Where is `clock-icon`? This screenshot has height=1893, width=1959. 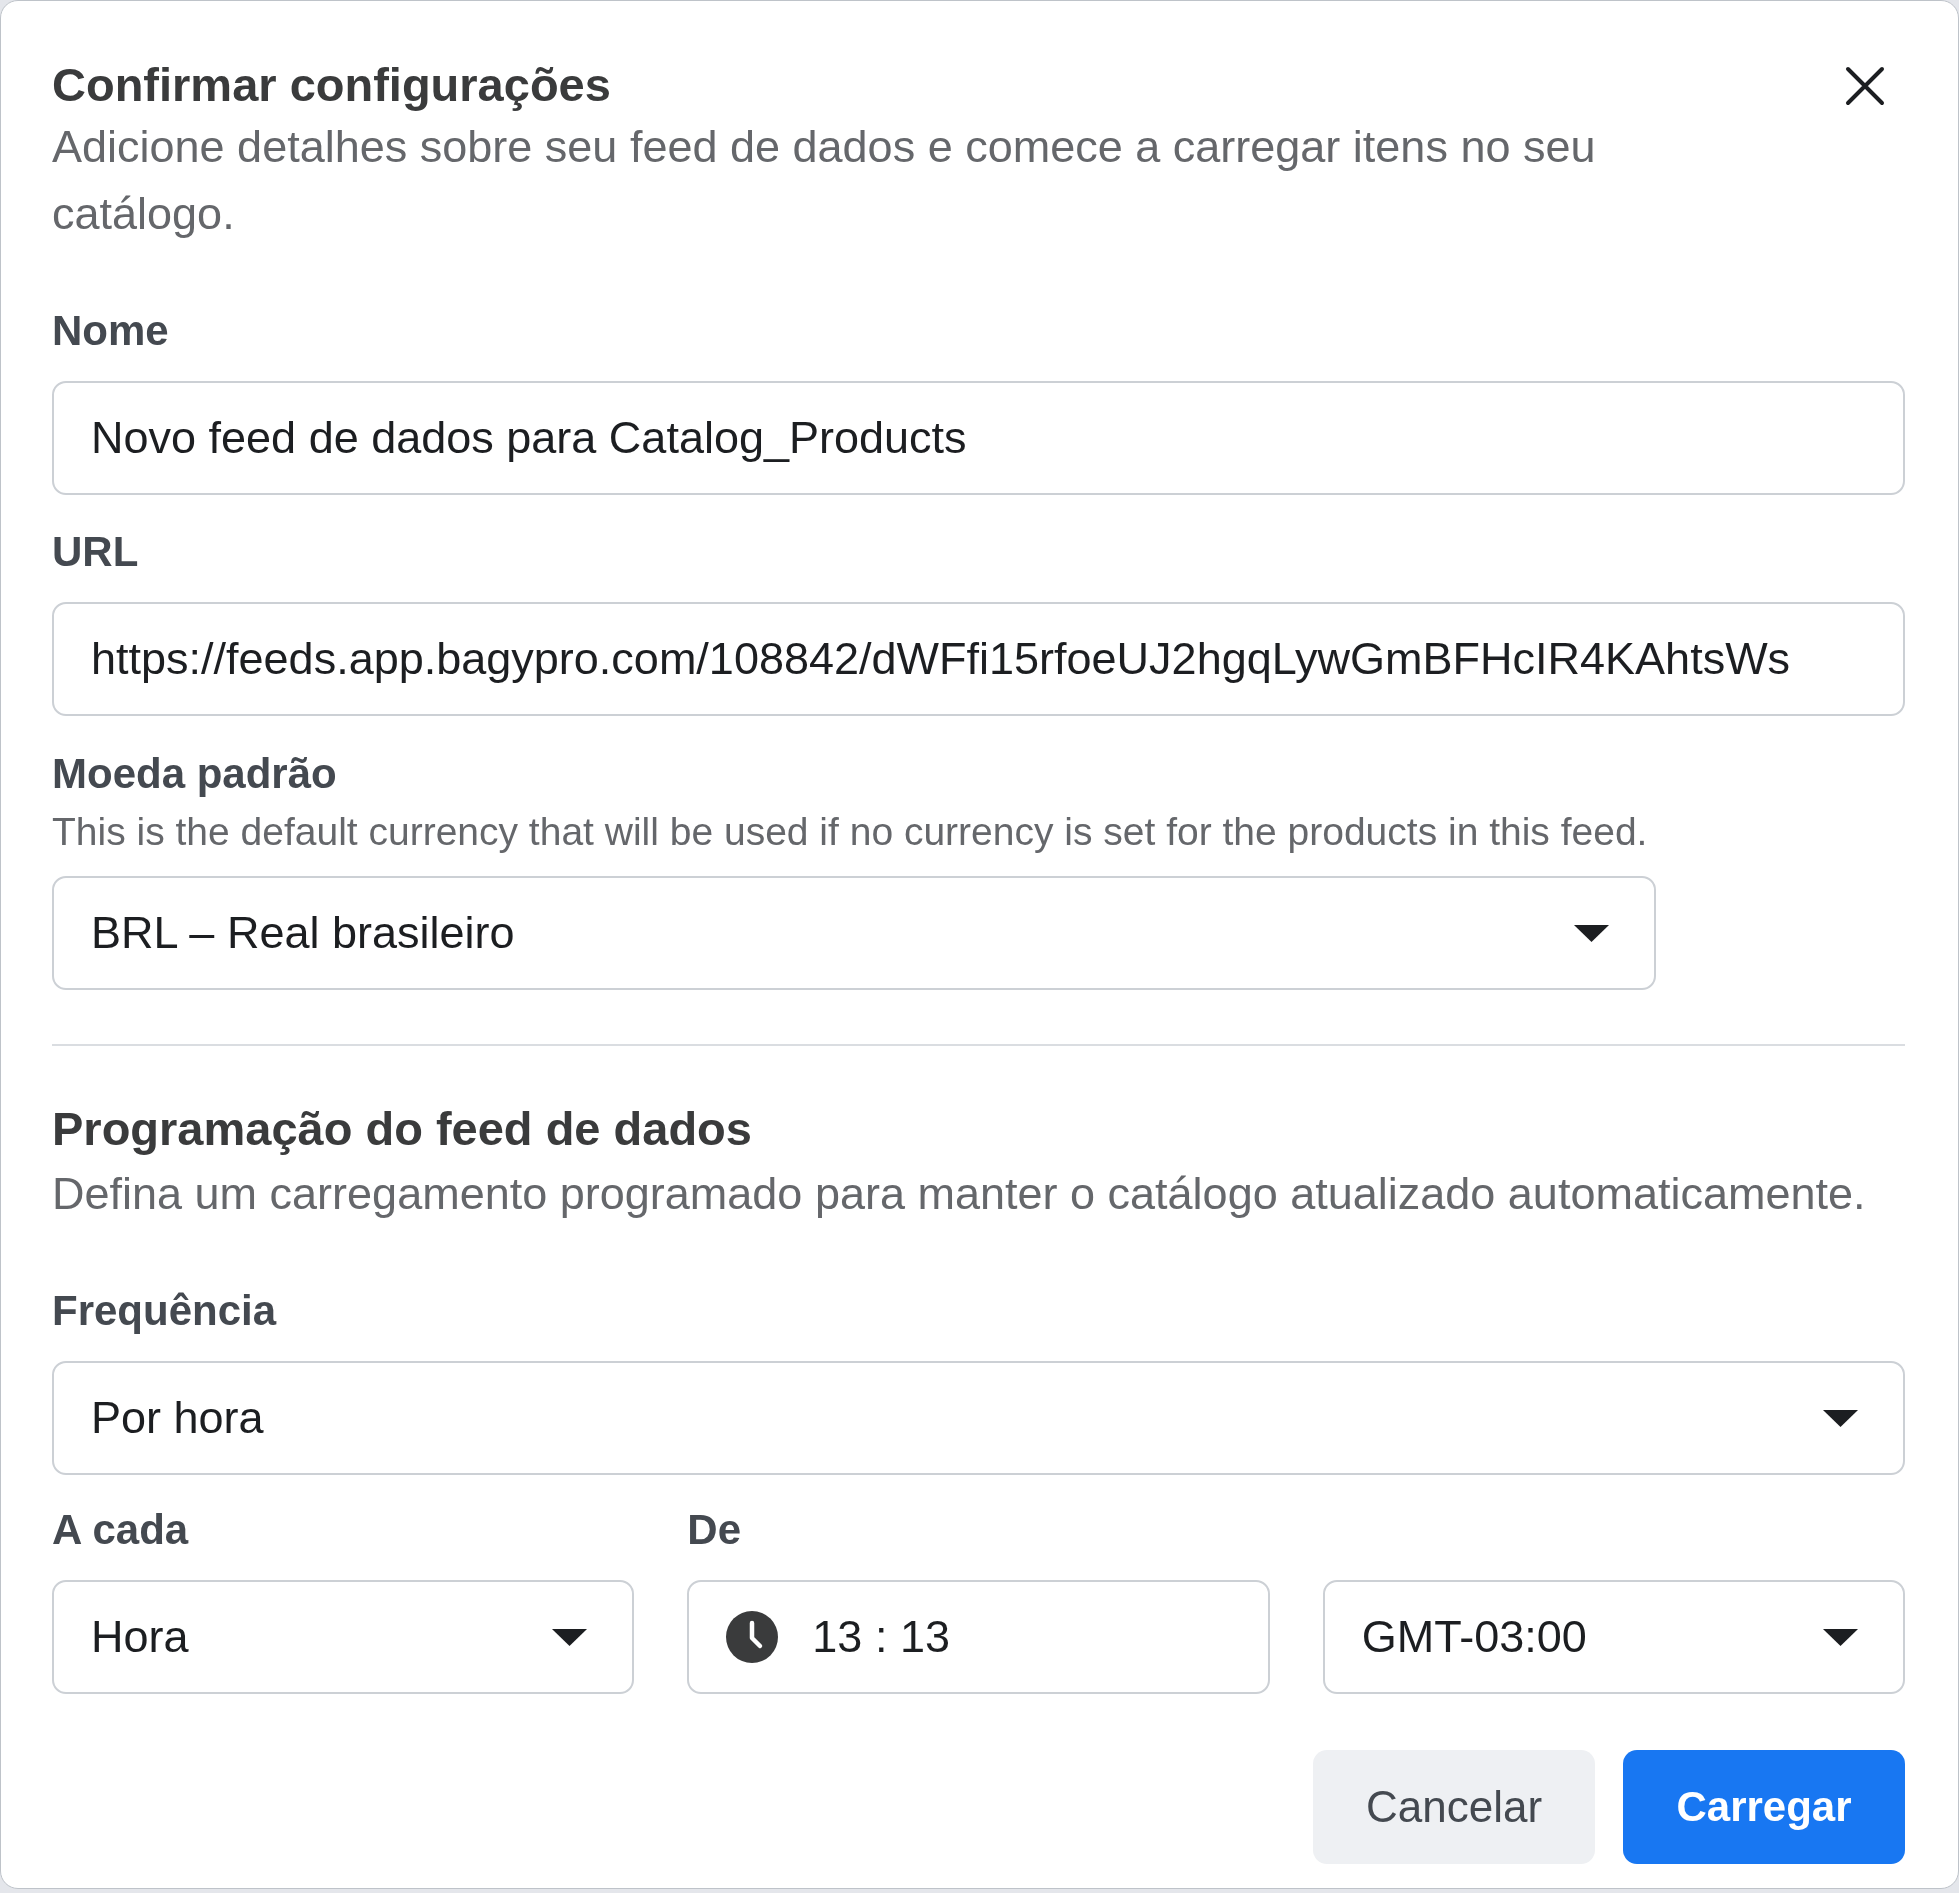 clock-icon is located at coordinates (752, 1637).